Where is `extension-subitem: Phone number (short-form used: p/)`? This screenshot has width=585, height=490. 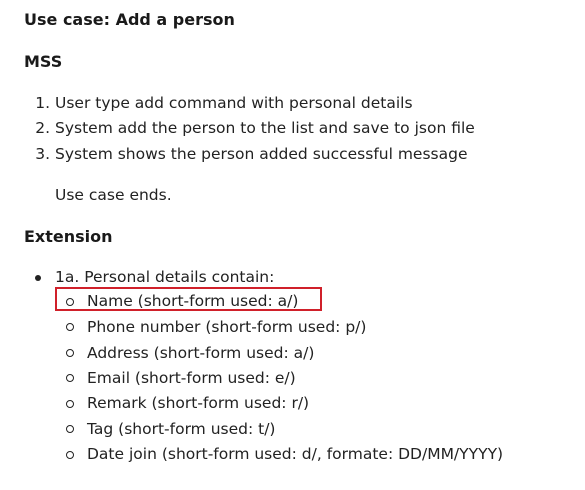 extension-subitem: Phone number (short-form used: p/) is located at coordinates (227, 327).